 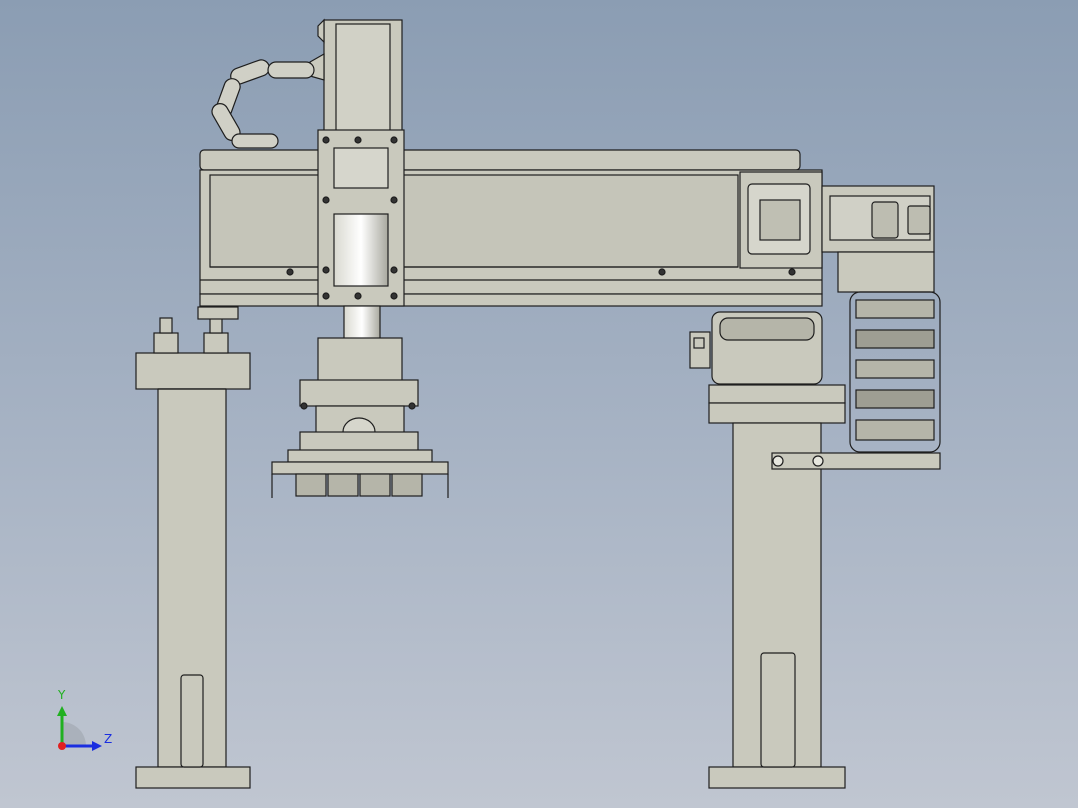 I want to click on triad-z-label: Z, so click(x=108, y=739).